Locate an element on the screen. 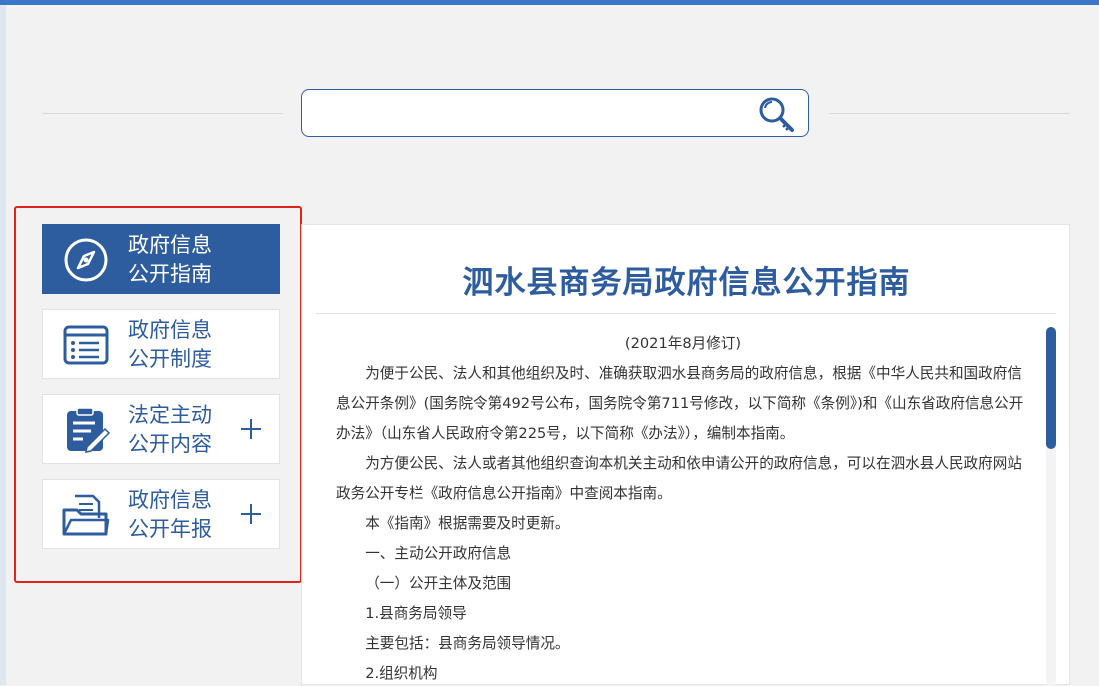 The width and height of the screenshot is (1099, 686). search-box is located at coordinates (555, 113).